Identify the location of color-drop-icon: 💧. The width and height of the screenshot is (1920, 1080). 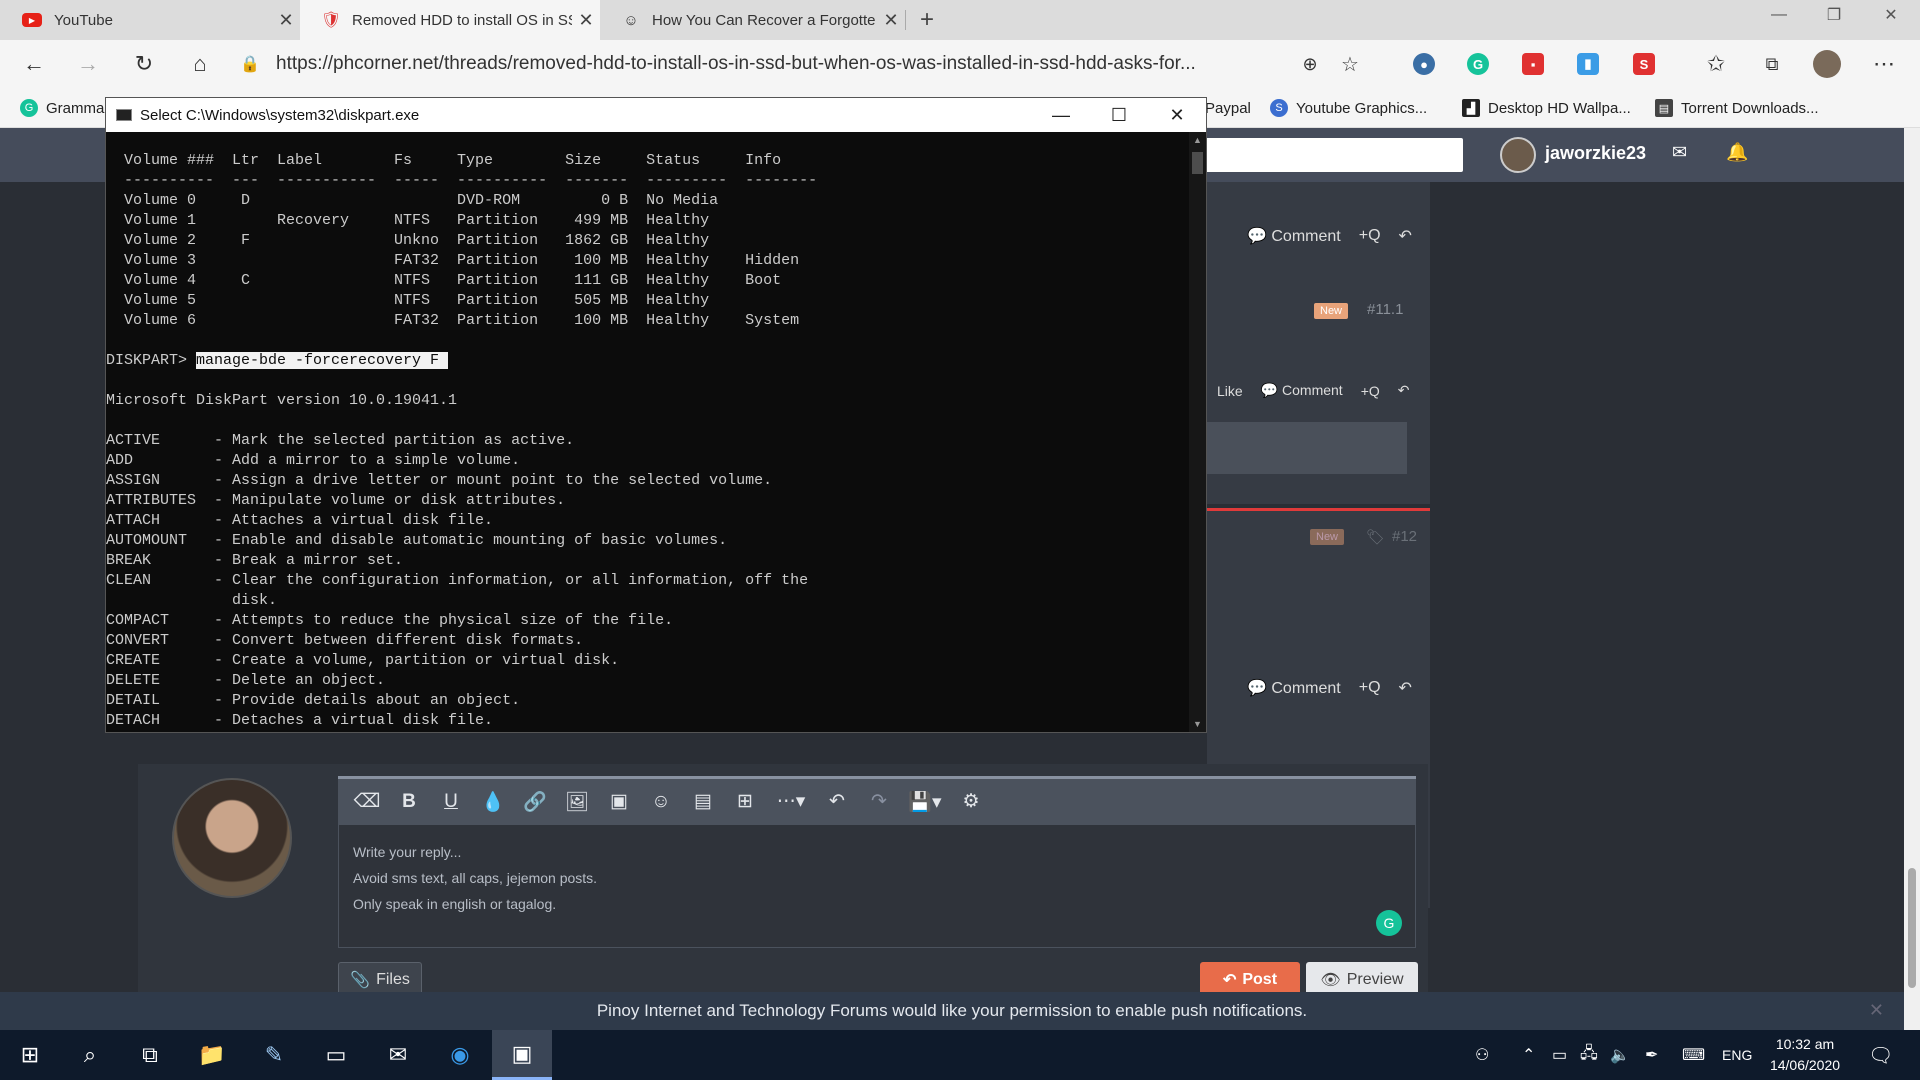
(493, 802).